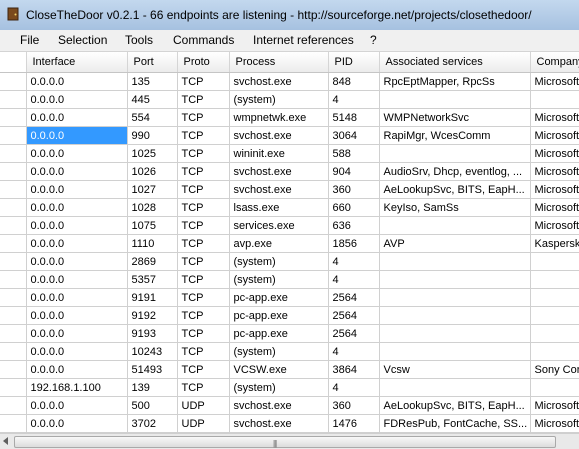 This screenshot has width=579, height=449. I want to click on table-row: 0.0.0.0 10243 TCP (system) 4, so click(289, 351).